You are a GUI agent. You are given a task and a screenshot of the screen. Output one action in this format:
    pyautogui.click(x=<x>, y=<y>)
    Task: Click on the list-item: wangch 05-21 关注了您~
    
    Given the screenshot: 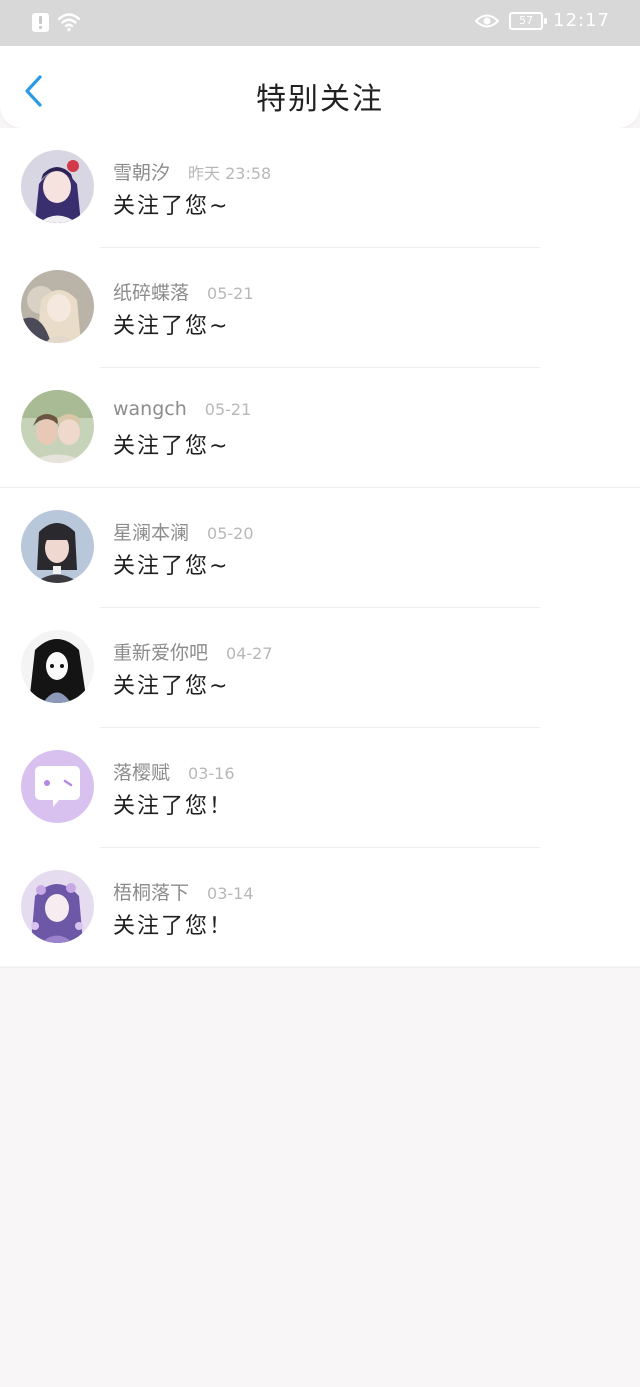 What is the action you would take?
    pyautogui.click(x=320, y=428)
    